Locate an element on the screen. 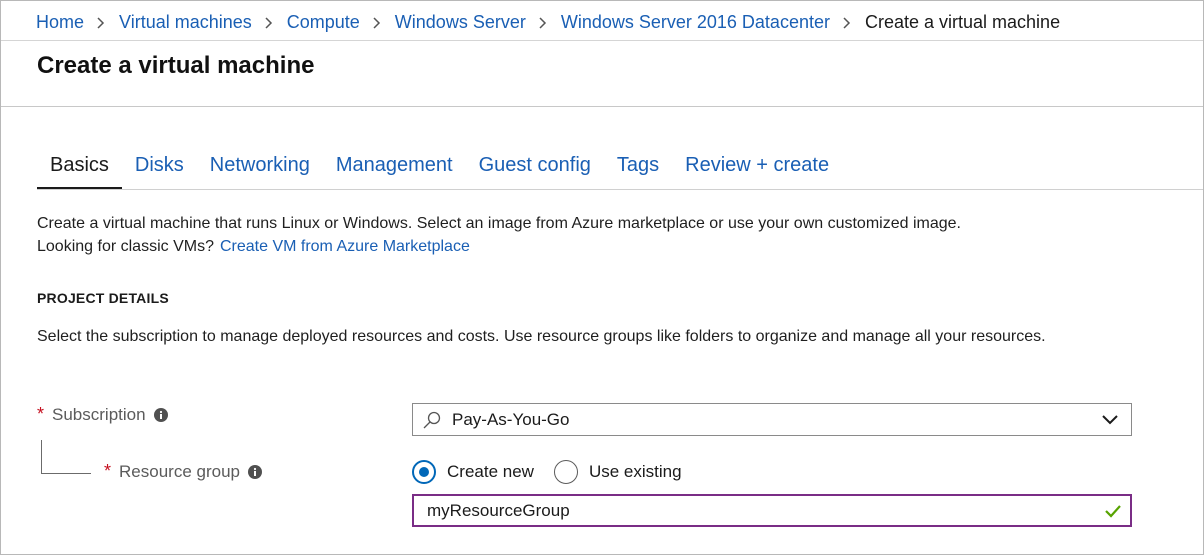  tree-connector is located at coordinates (66, 457).